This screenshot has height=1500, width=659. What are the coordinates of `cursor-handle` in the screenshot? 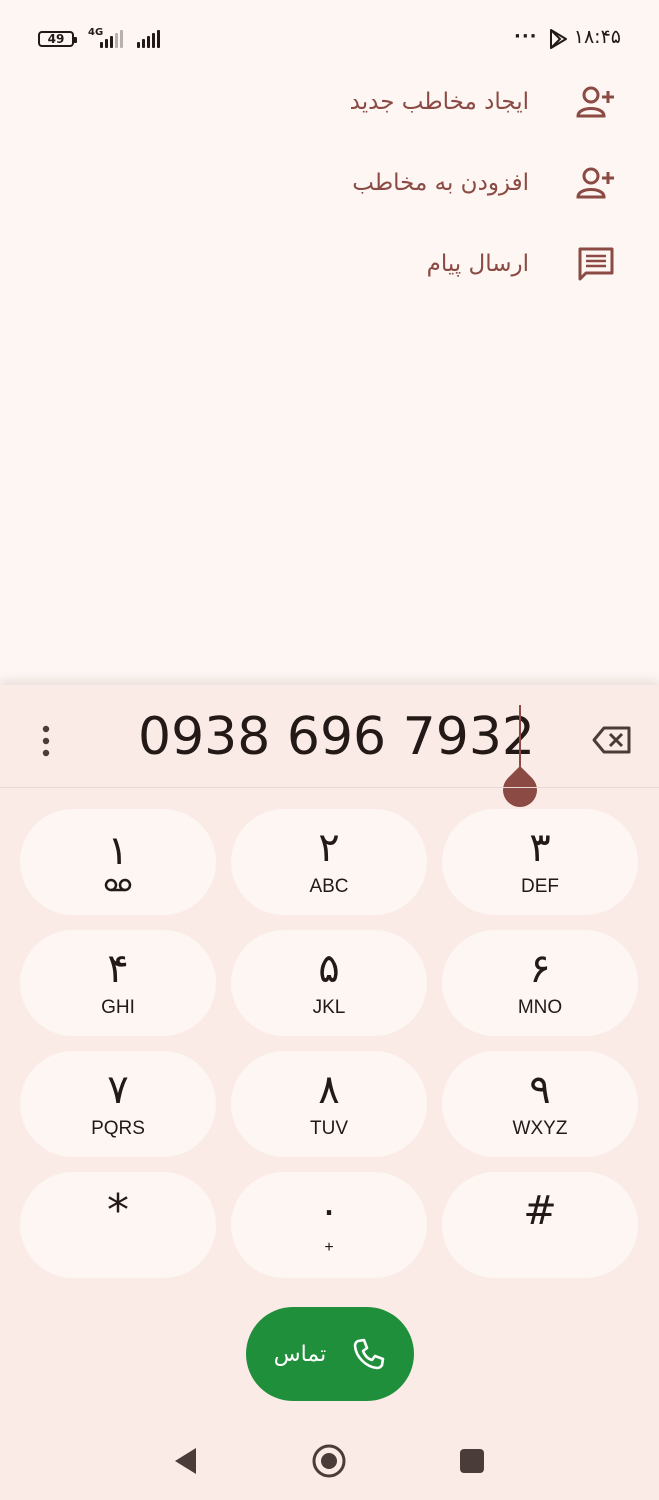 It's located at (520, 790).